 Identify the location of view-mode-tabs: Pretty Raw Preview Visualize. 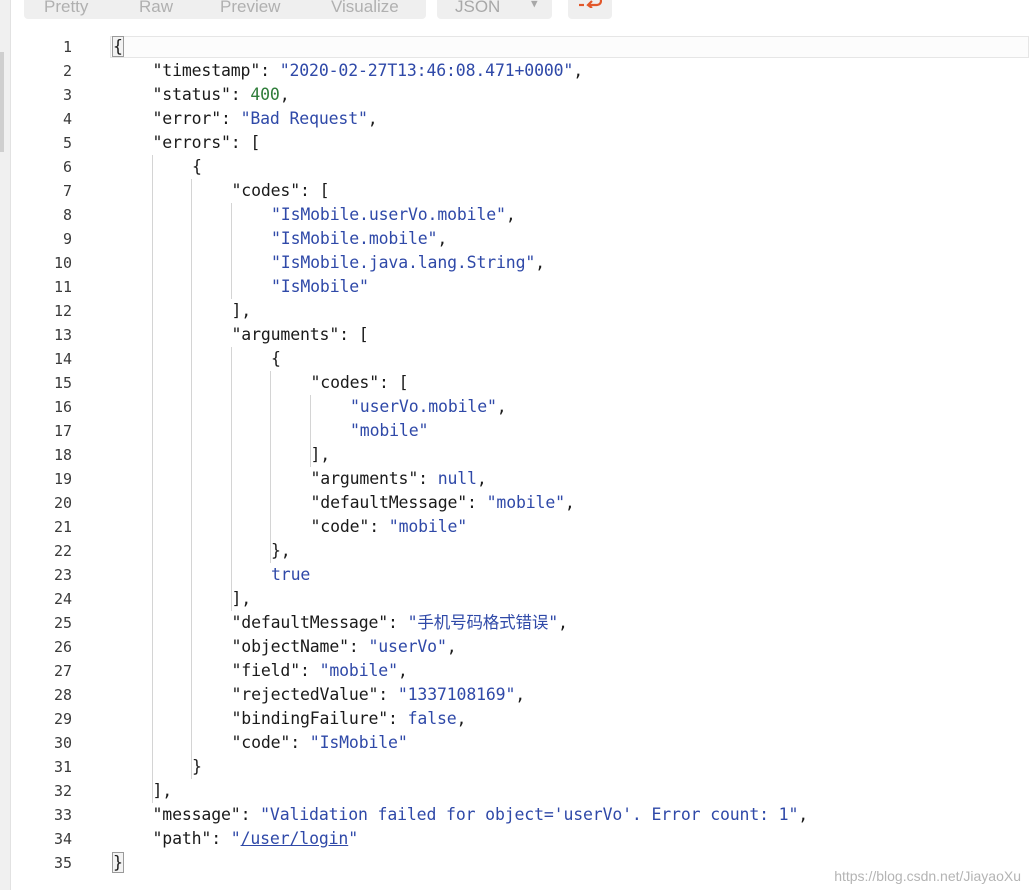
(225, 9).